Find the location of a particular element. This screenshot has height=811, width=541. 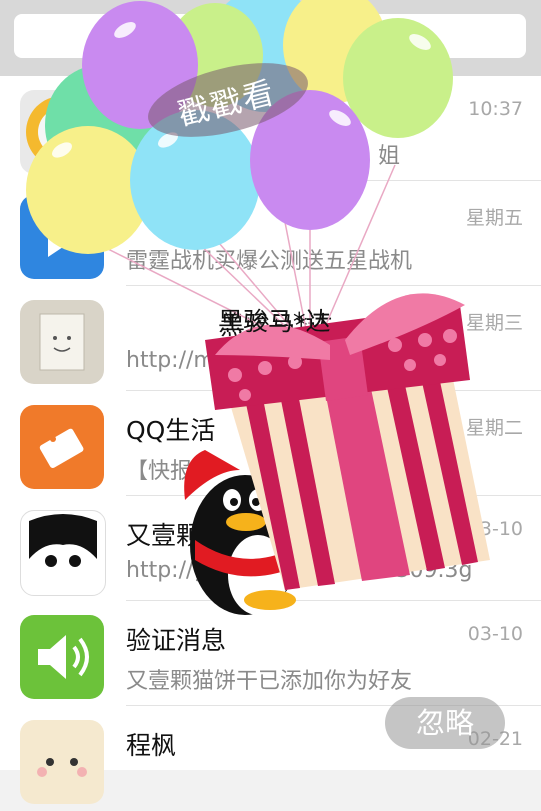

conversation-row: 雷霆战机买爆公测送五星战机 星期五 is located at coordinates (270, 233).